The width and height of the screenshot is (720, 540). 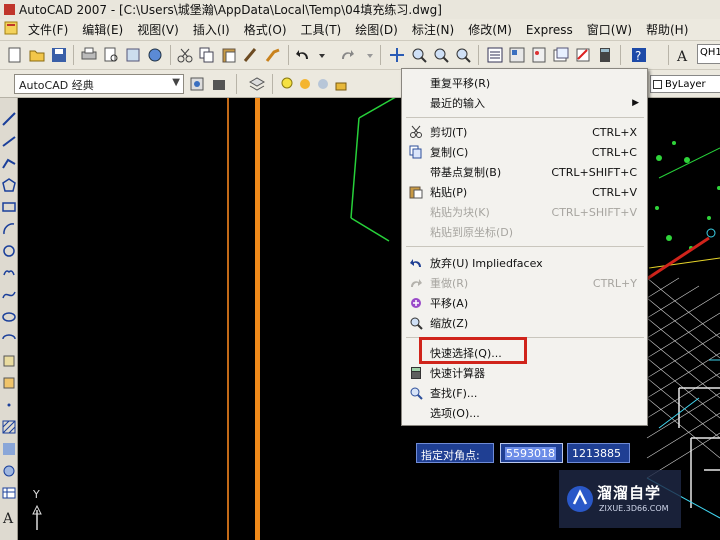 What do you see at coordinates (37, 55) in the screenshot?
I see `open-folder-icon` at bounding box center [37, 55].